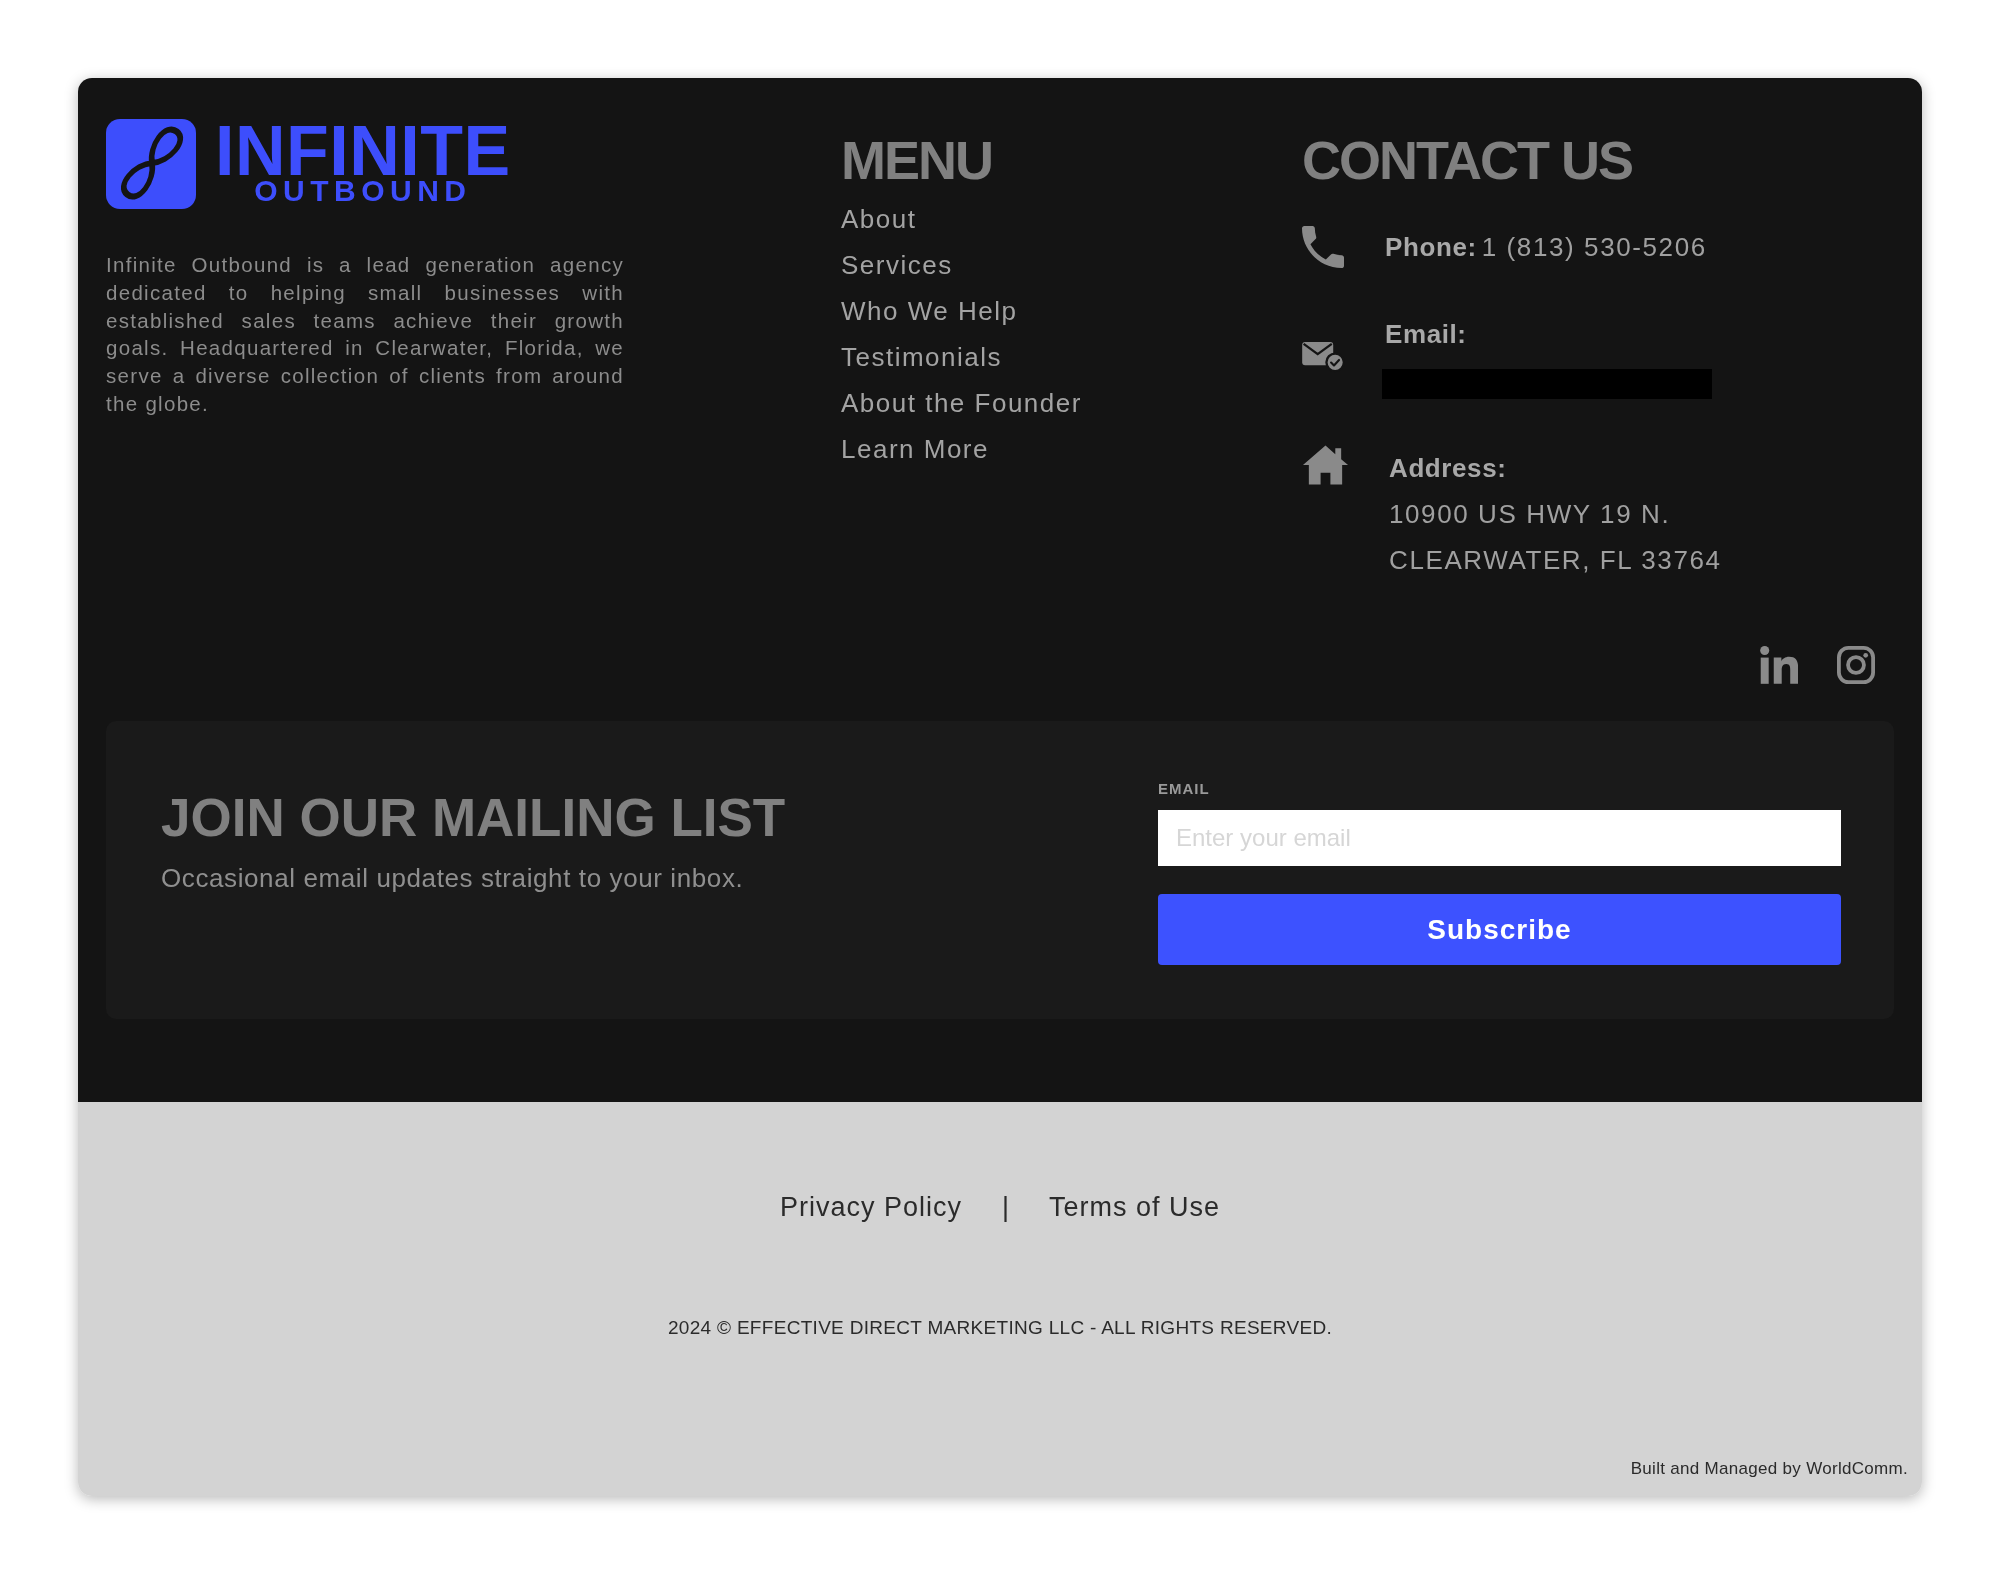  What do you see at coordinates (961, 403) in the screenshot?
I see `menu-link: About the Founder` at bounding box center [961, 403].